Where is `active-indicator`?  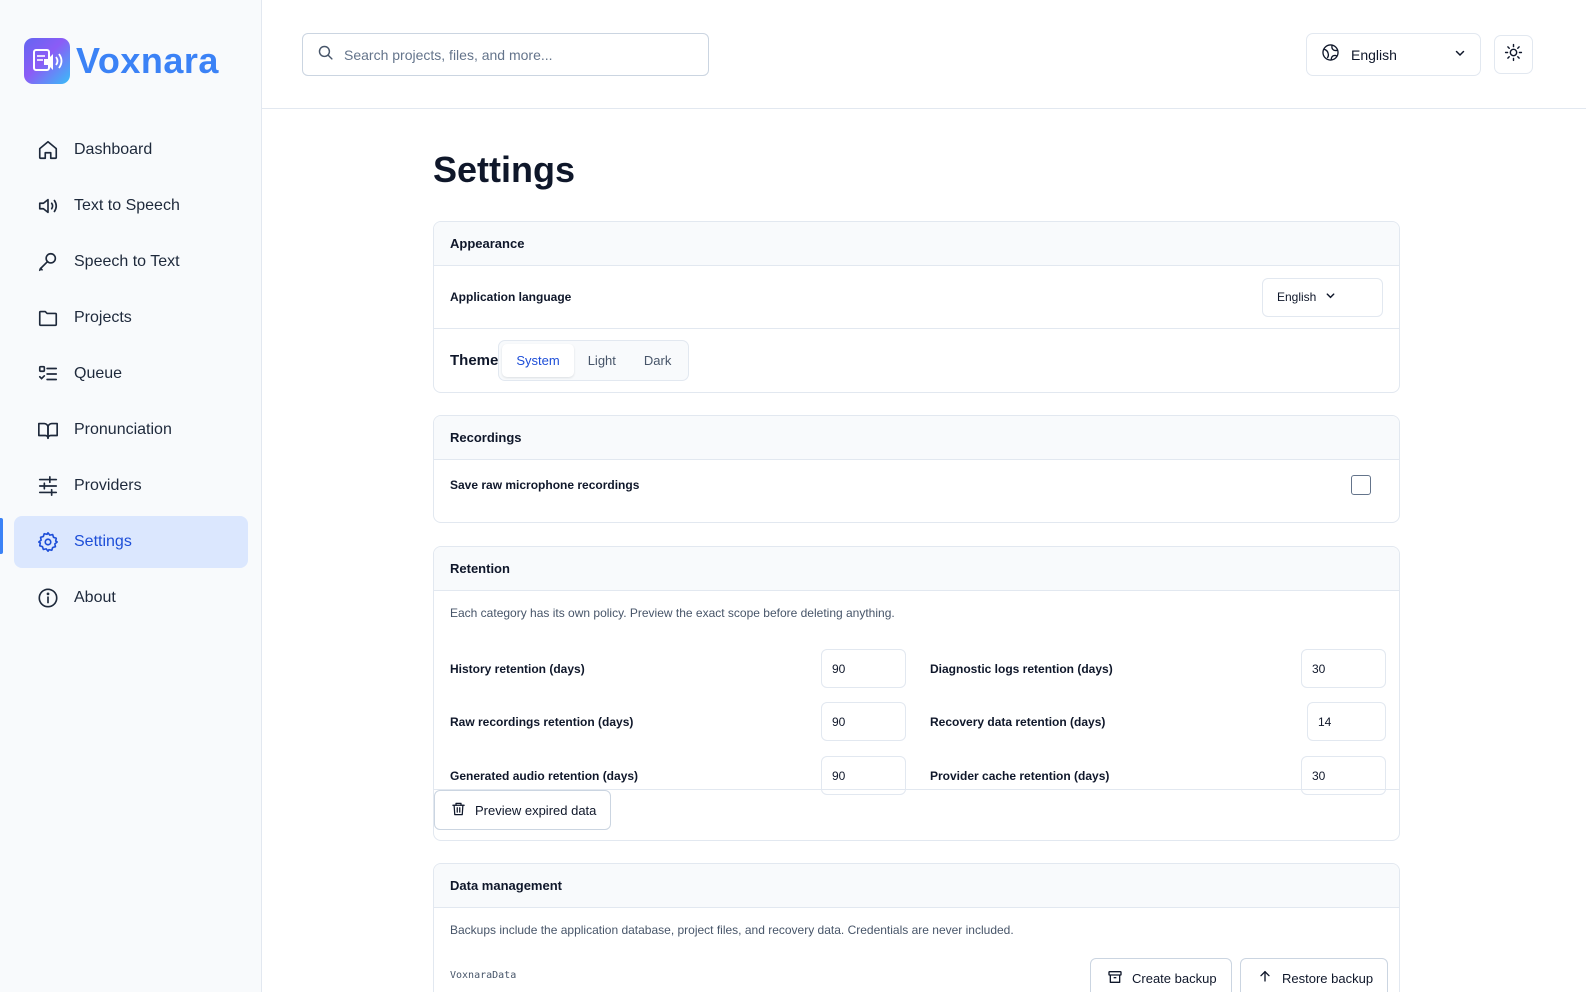 active-indicator is located at coordinates (1, 536).